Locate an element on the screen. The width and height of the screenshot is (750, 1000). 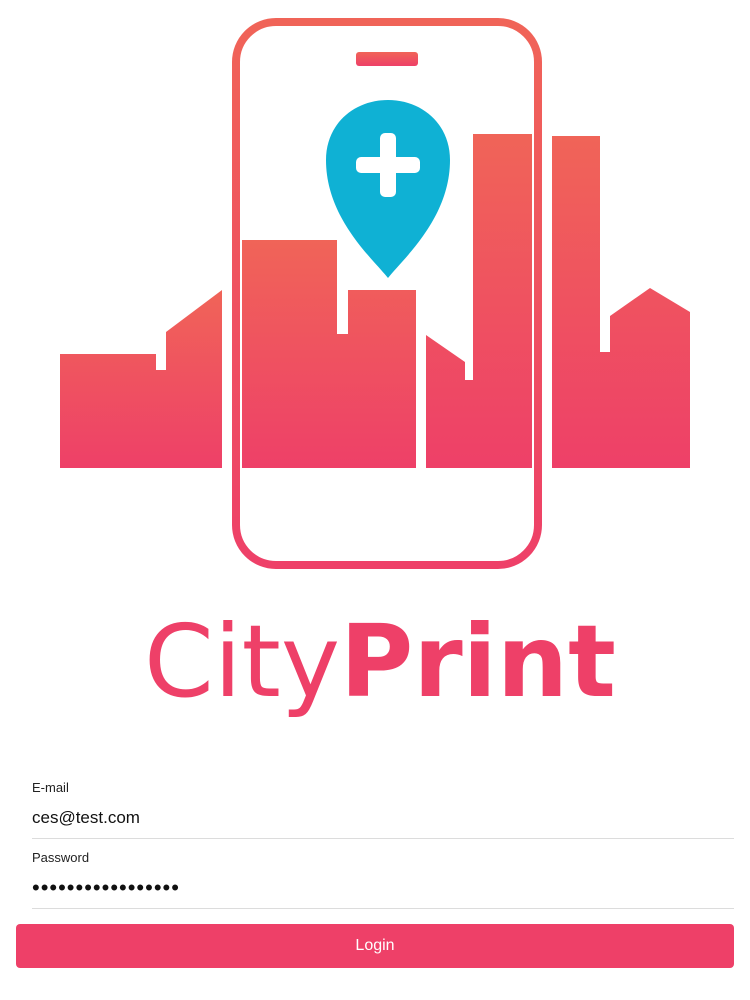
phone-speaker is located at coordinates (387, 59).